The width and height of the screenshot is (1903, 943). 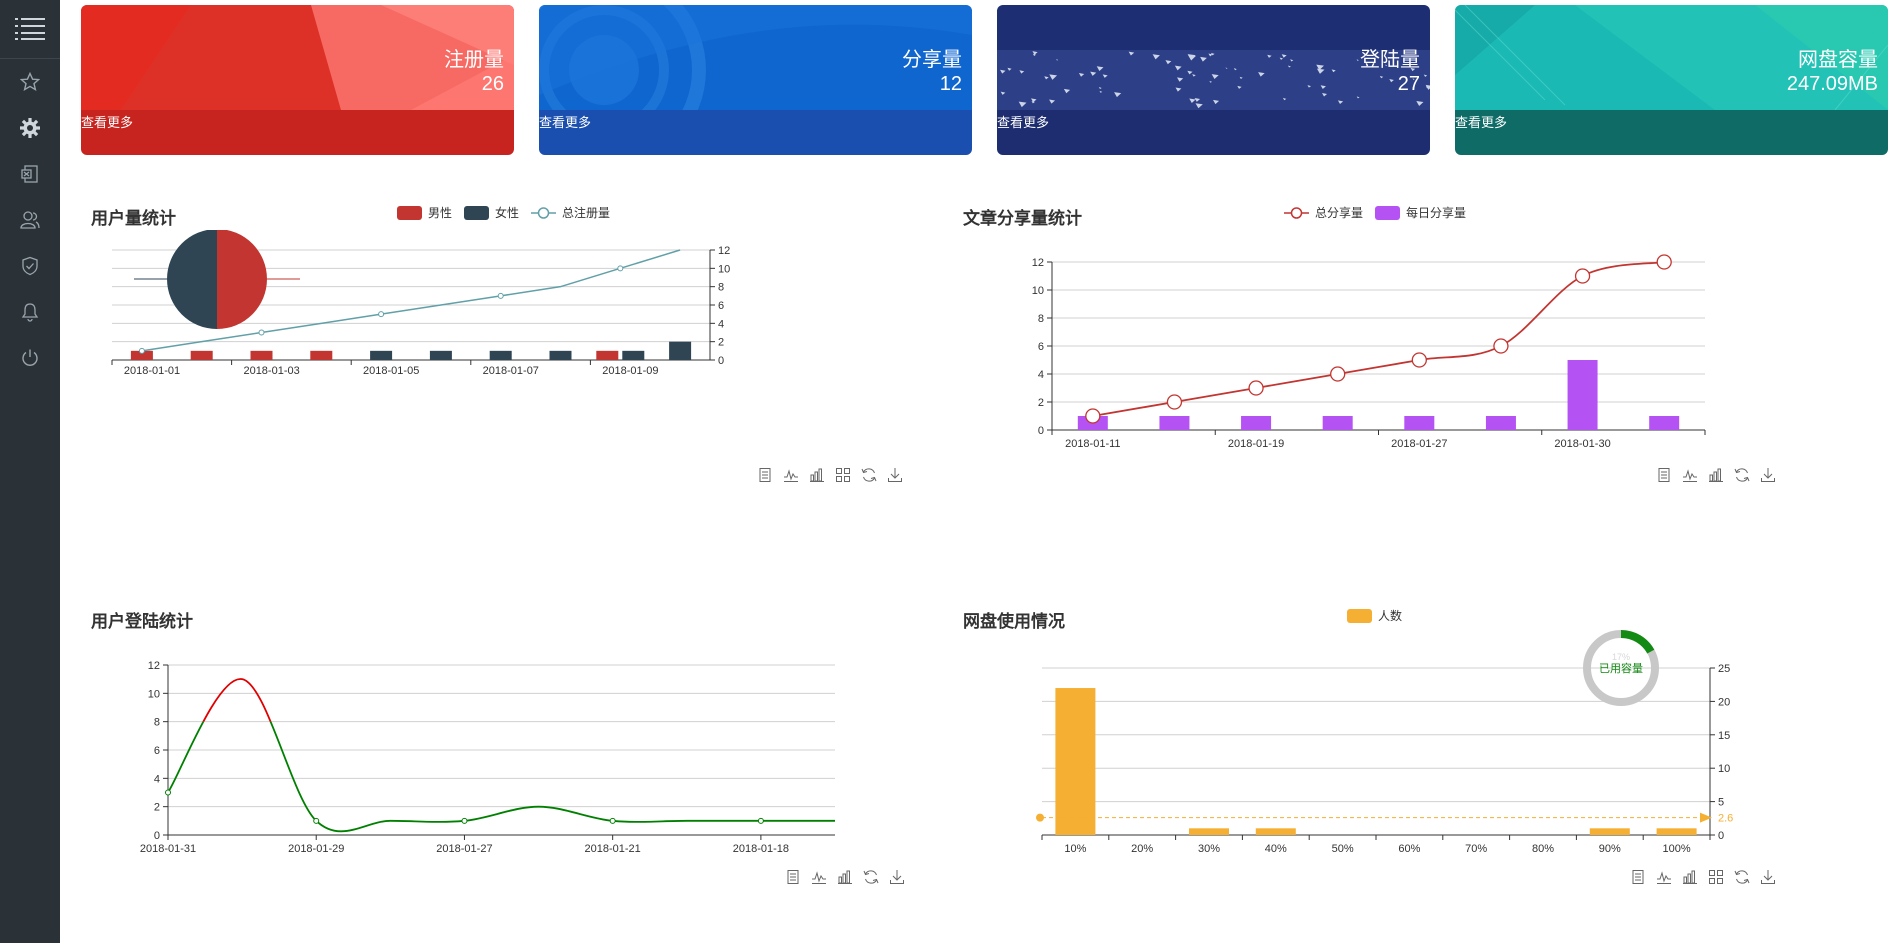 What do you see at coordinates (613, 849) in the screenshot?
I see `x-tick-label: 2018-01-21` at bounding box center [613, 849].